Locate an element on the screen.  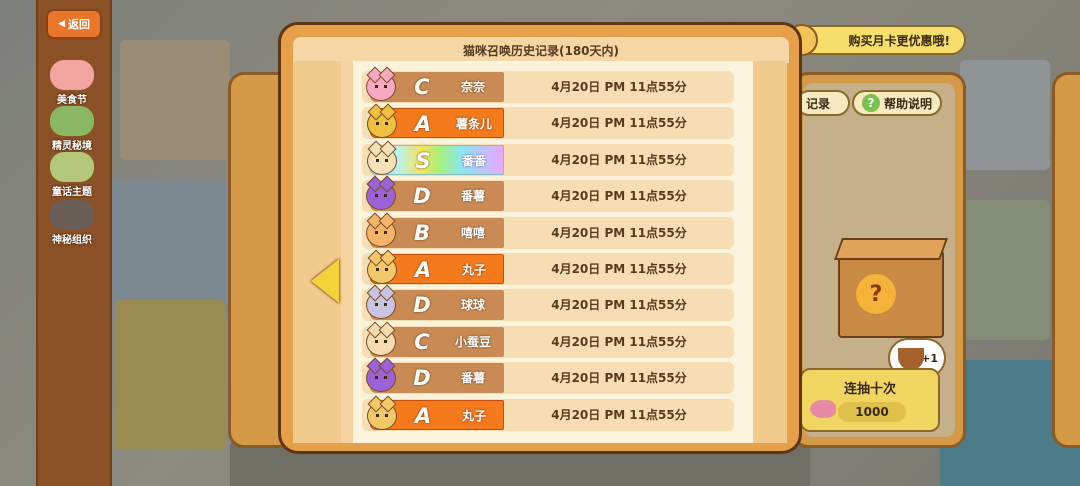
records-button: 记录 is located at coordinates (823, 103).